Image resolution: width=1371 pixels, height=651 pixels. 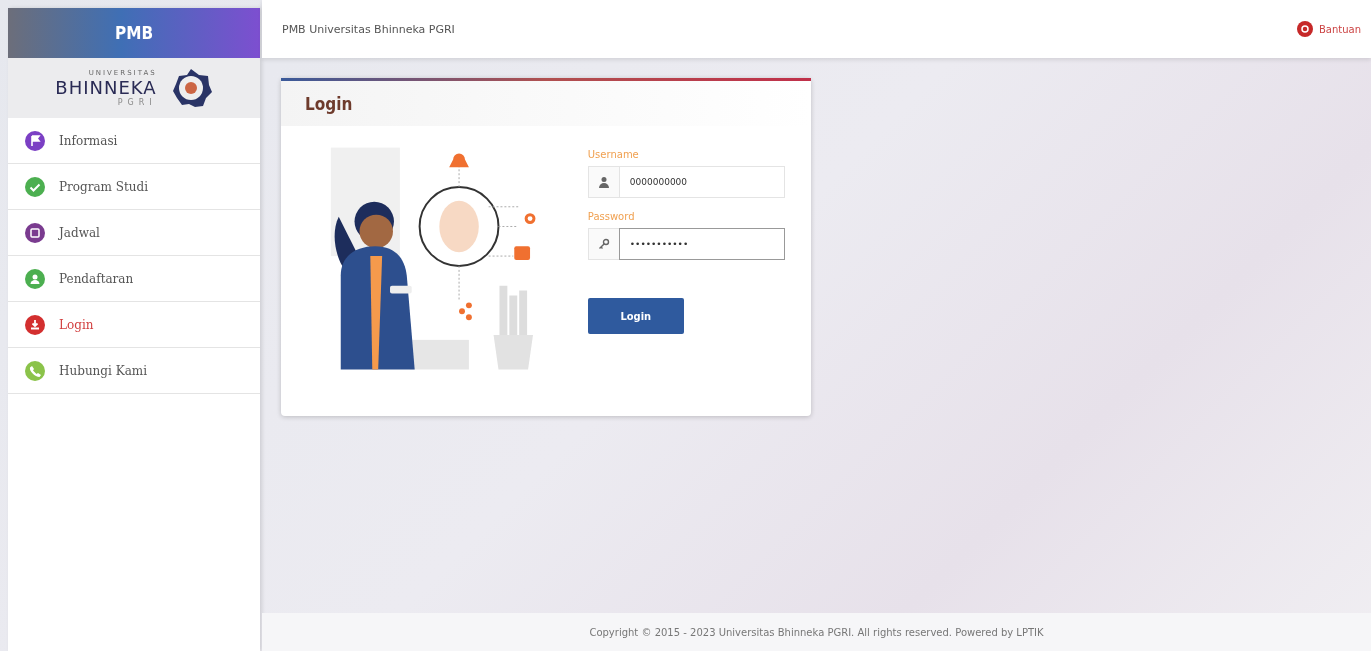 What do you see at coordinates (134, 33) in the screenshot?
I see `brand-title: PMB` at bounding box center [134, 33].